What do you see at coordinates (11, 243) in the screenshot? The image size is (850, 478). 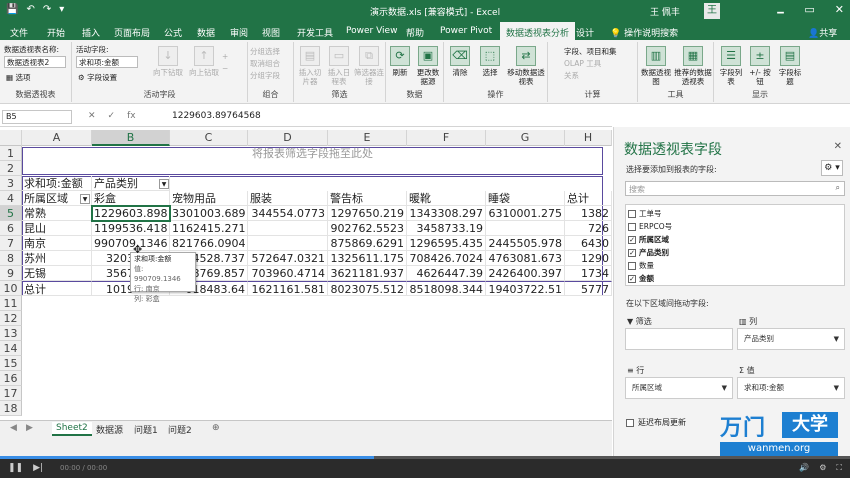 I see `row-header: 7` at bounding box center [11, 243].